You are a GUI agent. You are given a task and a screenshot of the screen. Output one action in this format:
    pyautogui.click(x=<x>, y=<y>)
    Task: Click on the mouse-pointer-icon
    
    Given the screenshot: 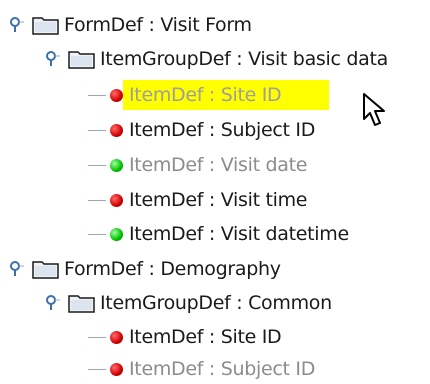 What is the action you would take?
    pyautogui.click(x=375, y=112)
    